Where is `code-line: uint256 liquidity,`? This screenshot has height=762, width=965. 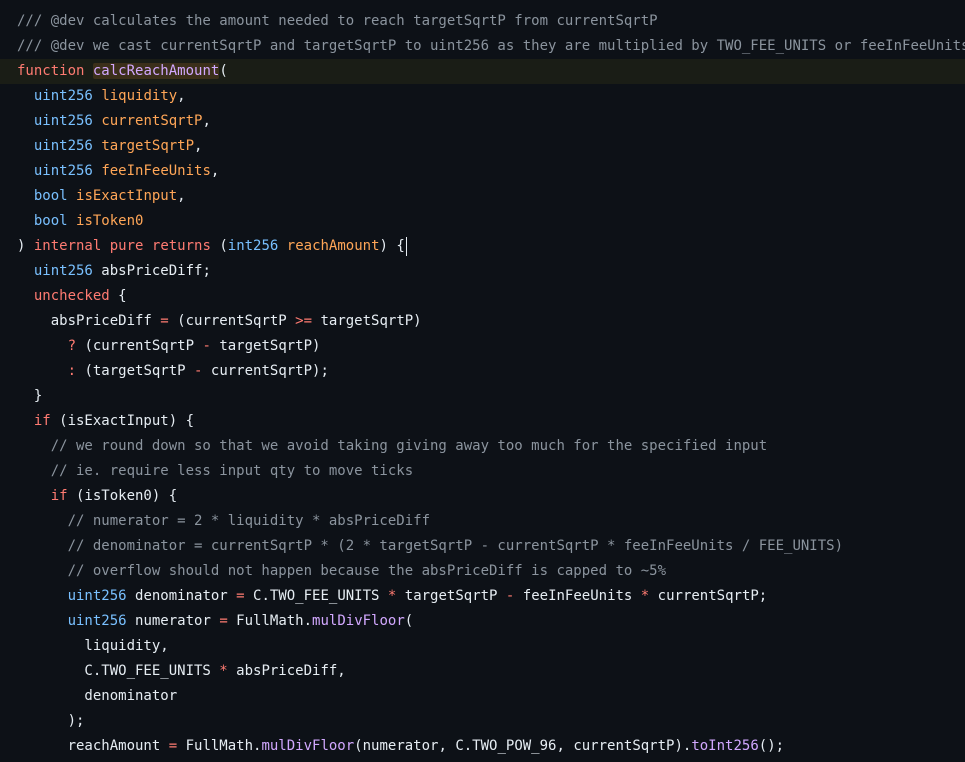
code-line: uint256 liquidity, is located at coordinates (482, 96).